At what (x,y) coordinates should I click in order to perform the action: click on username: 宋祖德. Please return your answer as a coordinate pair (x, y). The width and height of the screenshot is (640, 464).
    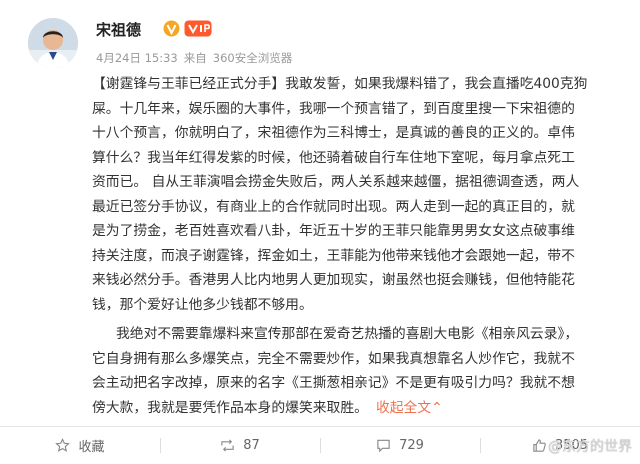
    Looking at the image, I should click on (118, 29).